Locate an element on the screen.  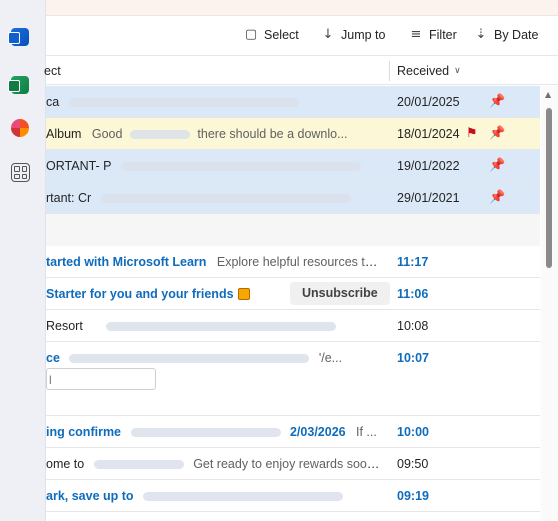
office-icon is located at coordinates (20, 128).